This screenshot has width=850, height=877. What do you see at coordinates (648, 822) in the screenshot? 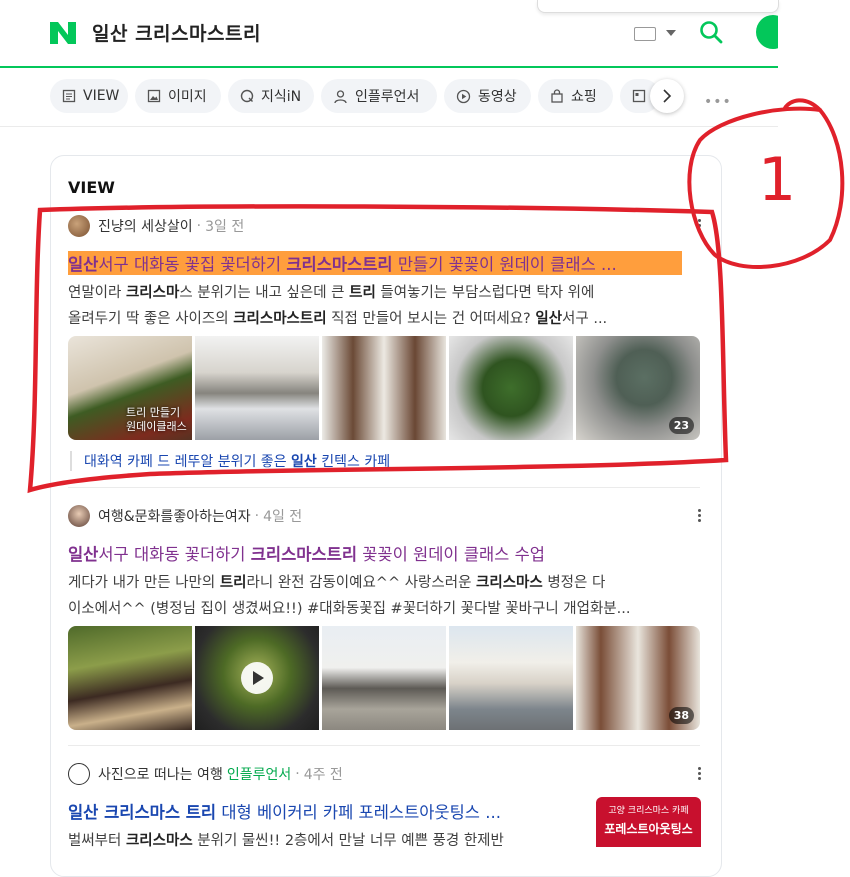
I see `image-thumbnail: 고양 크리스마스 카페 포레스트아웃팅스` at bounding box center [648, 822].